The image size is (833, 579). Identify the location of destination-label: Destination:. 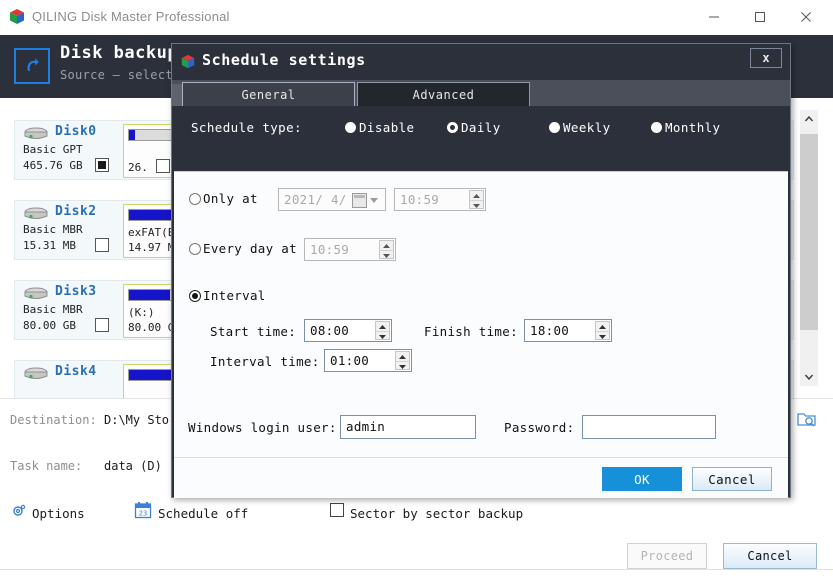
(53, 420).